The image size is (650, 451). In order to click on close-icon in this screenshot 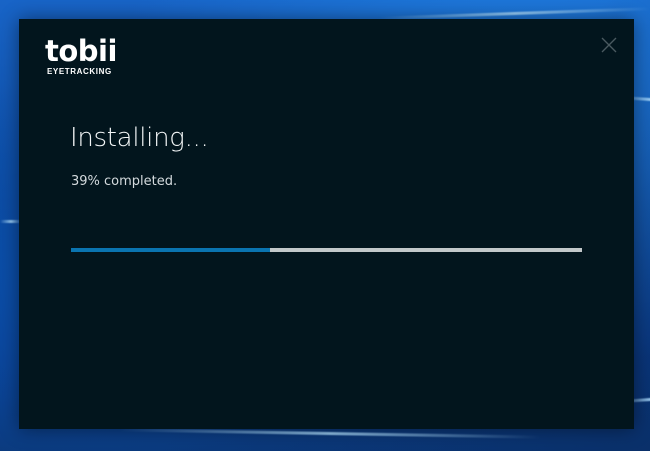, I will do `click(609, 45)`.